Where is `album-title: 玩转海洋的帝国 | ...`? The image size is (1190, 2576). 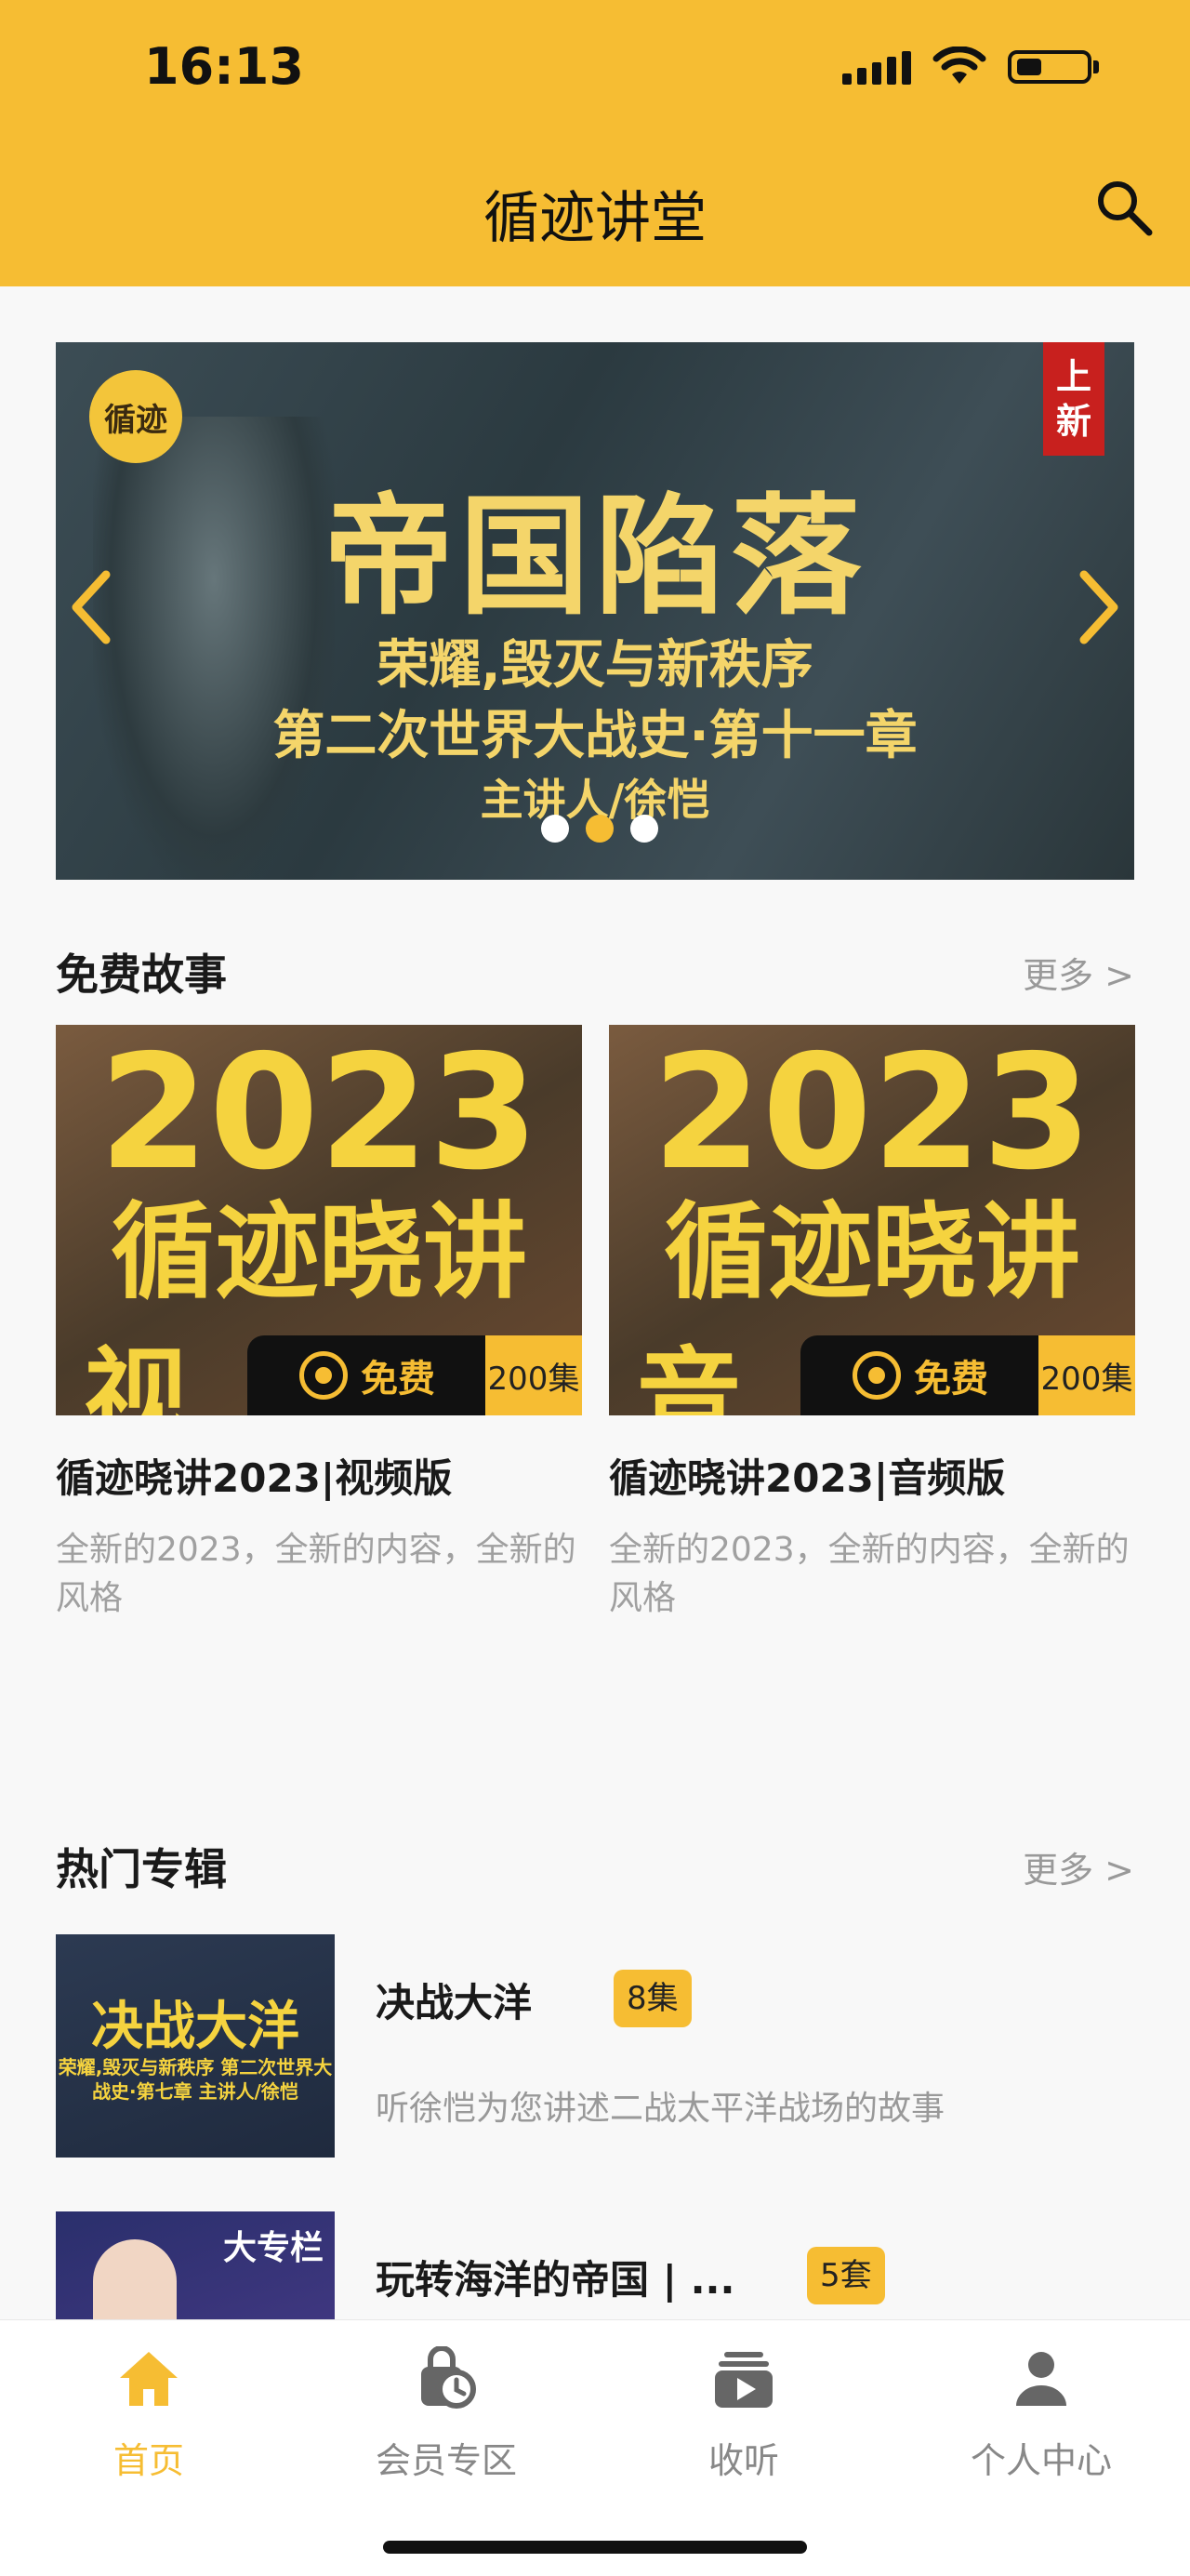 album-title: 玩转海洋的帝国 | ... is located at coordinates (555, 2280).